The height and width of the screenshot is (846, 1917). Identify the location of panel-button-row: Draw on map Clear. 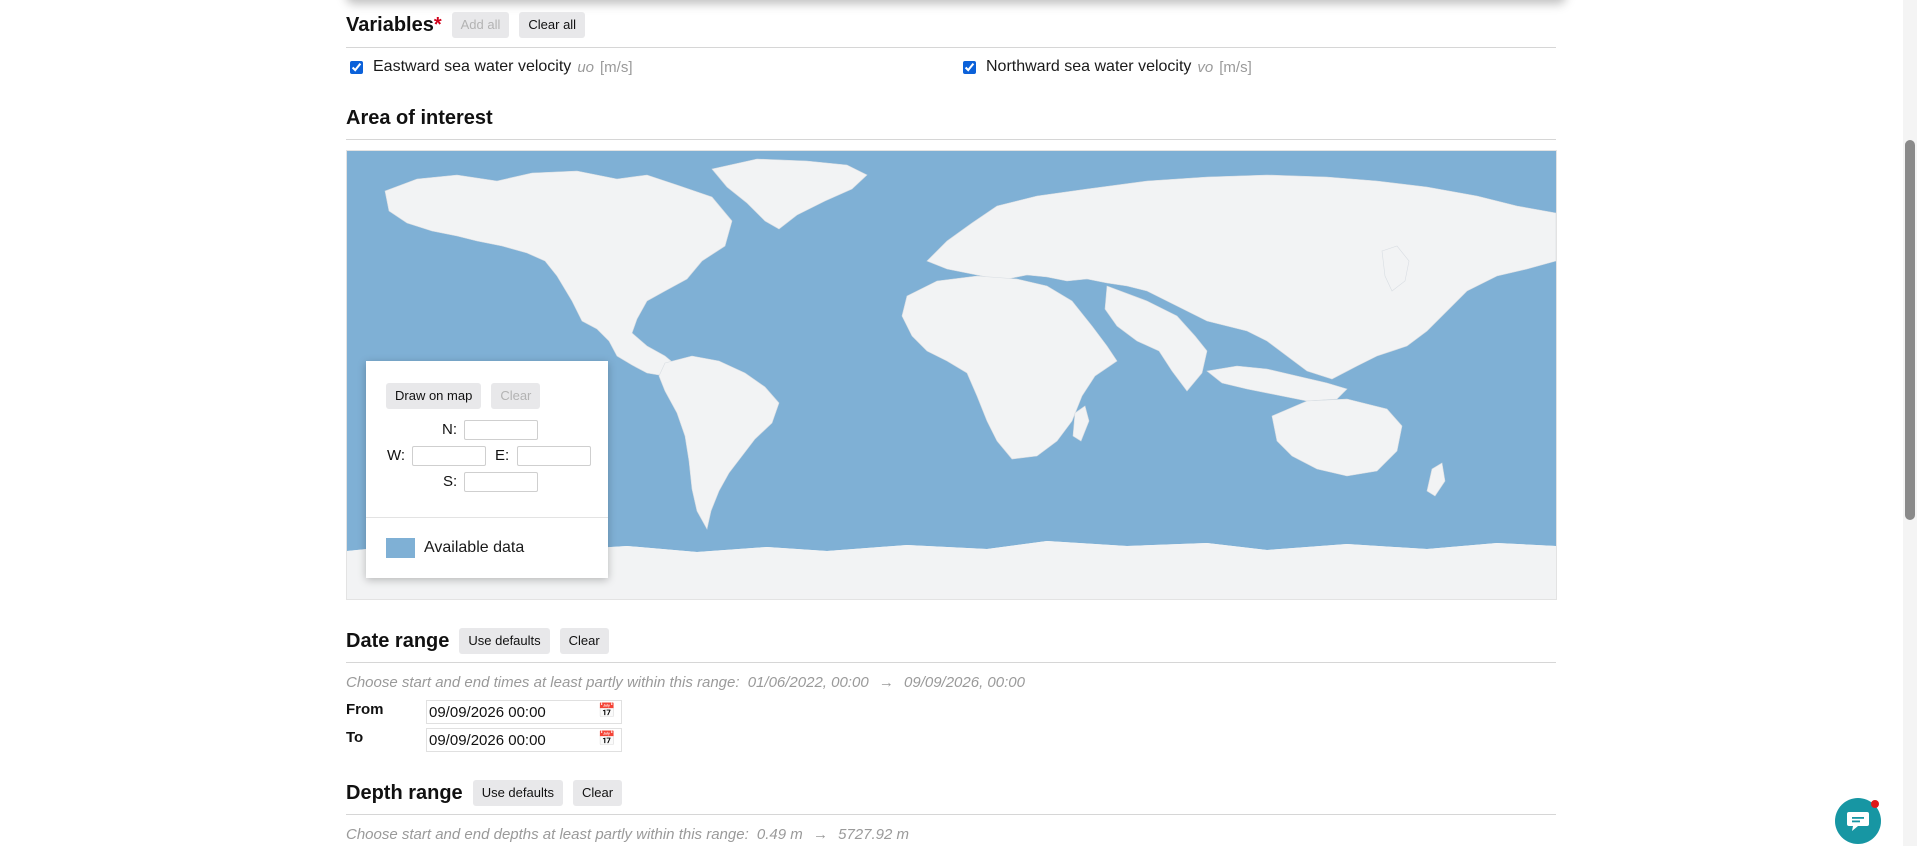
(463, 396).